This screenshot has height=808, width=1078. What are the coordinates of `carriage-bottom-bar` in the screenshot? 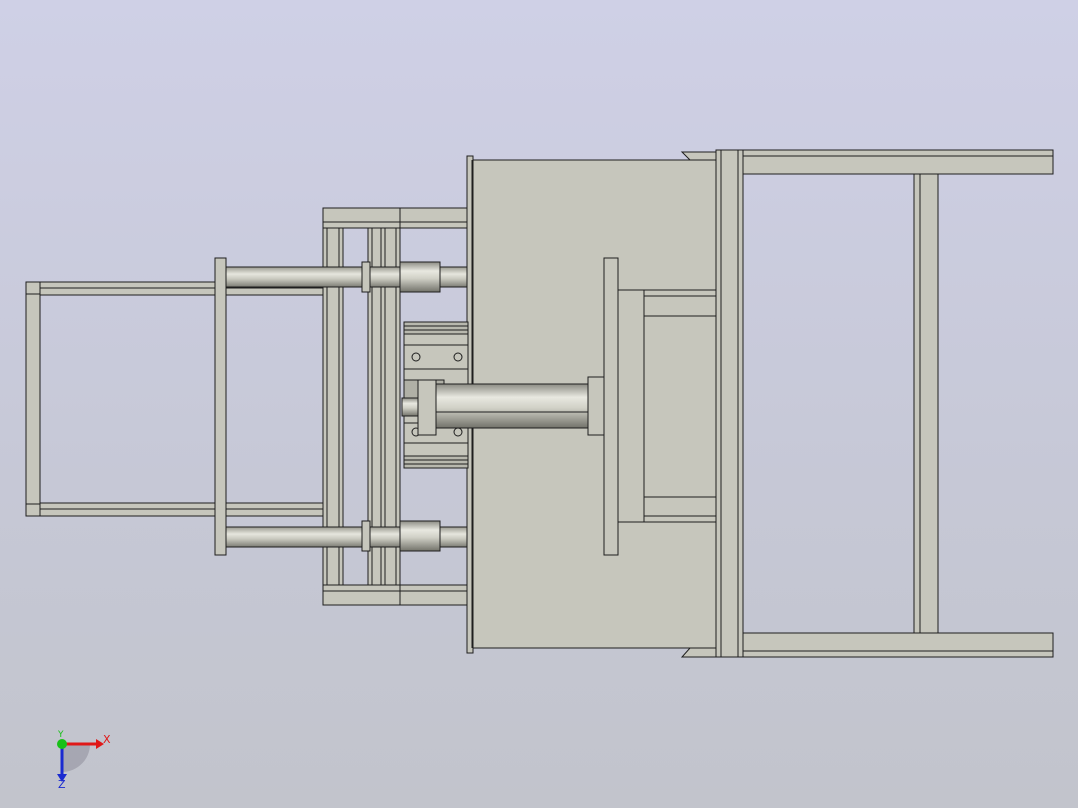 It's located at (395, 595).